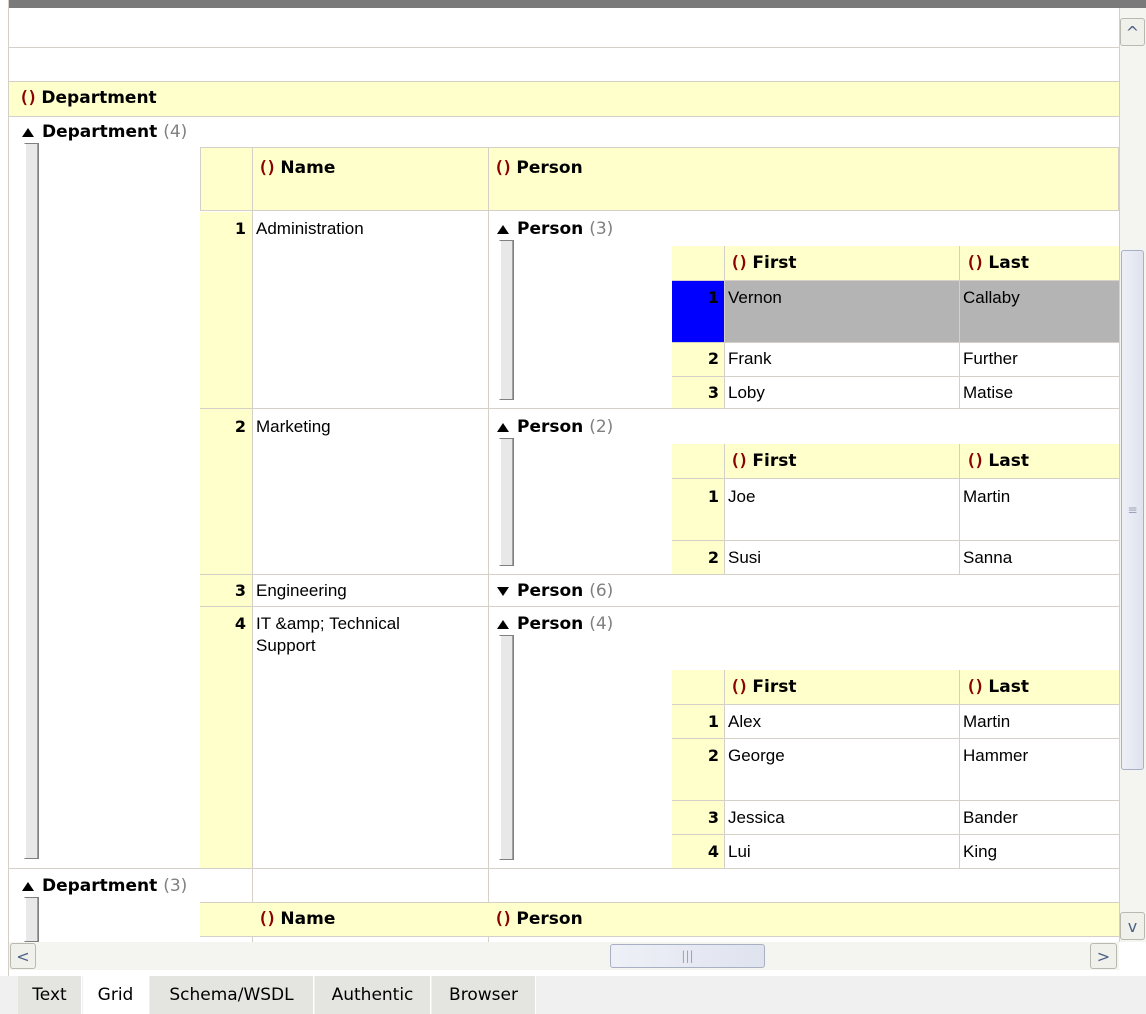 The height and width of the screenshot is (1014, 1146). What do you see at coordinates (744, 558) in the screenshot?
I see `person-first: Susi` at bounding box center [744, 558].